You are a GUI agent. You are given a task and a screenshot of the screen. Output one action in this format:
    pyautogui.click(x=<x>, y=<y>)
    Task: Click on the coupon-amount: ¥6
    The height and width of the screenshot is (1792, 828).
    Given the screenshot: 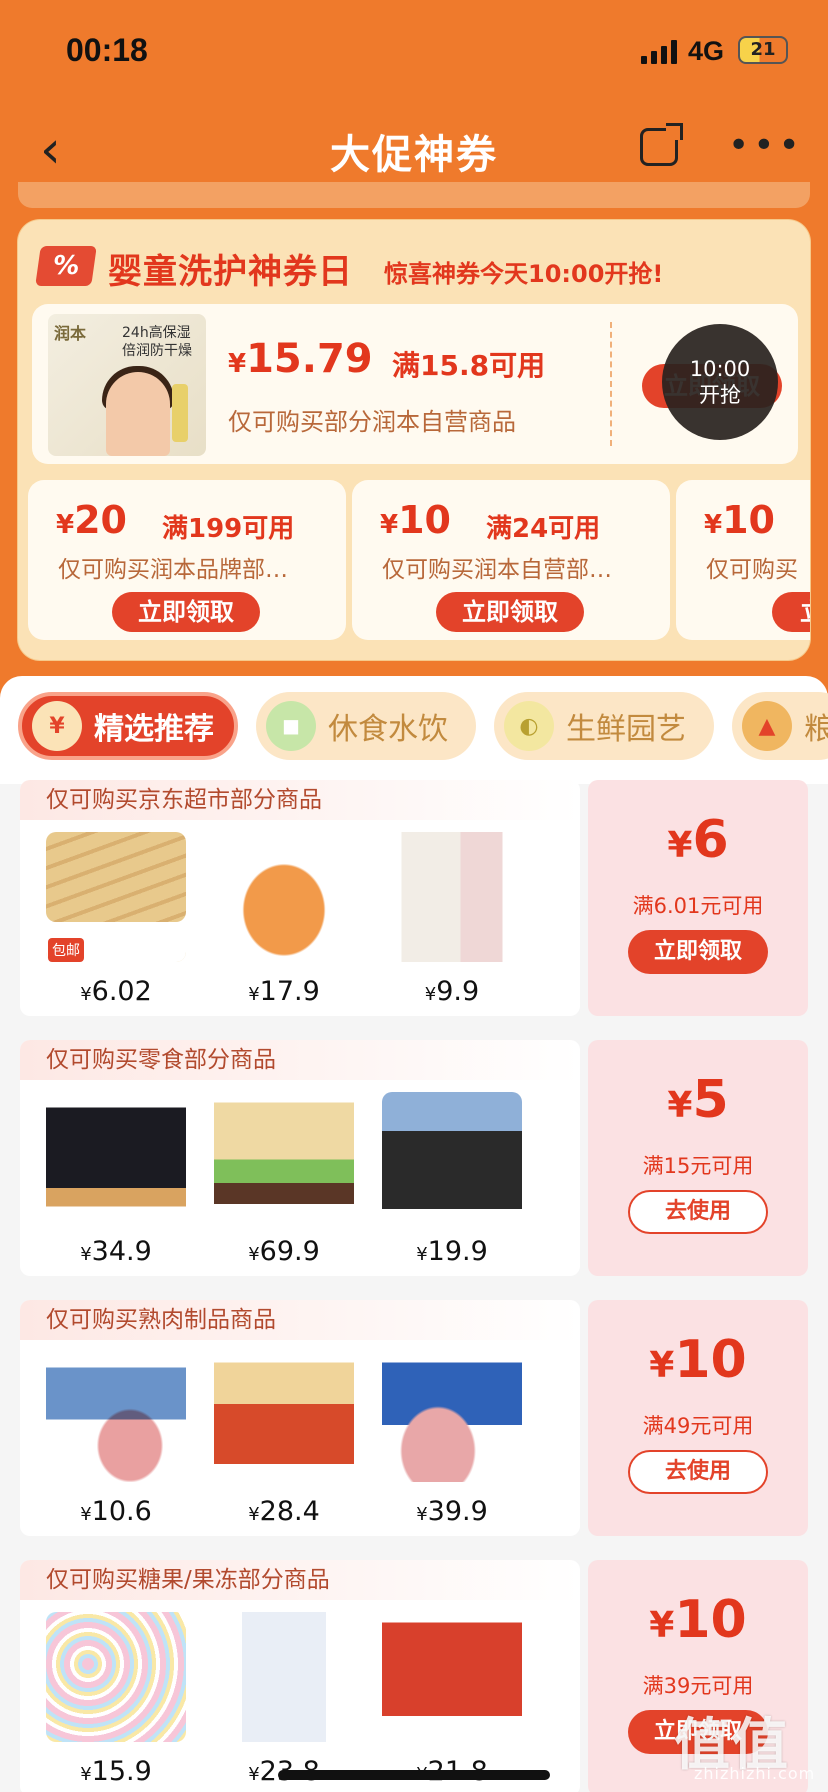 What is the action you would take?
    pyautogui.click(x=698, y=840)
    